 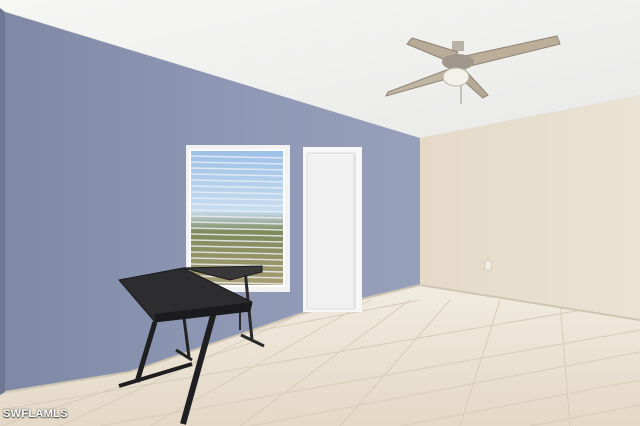 I want to click on wall-outlet, so click(x=488, y=265).